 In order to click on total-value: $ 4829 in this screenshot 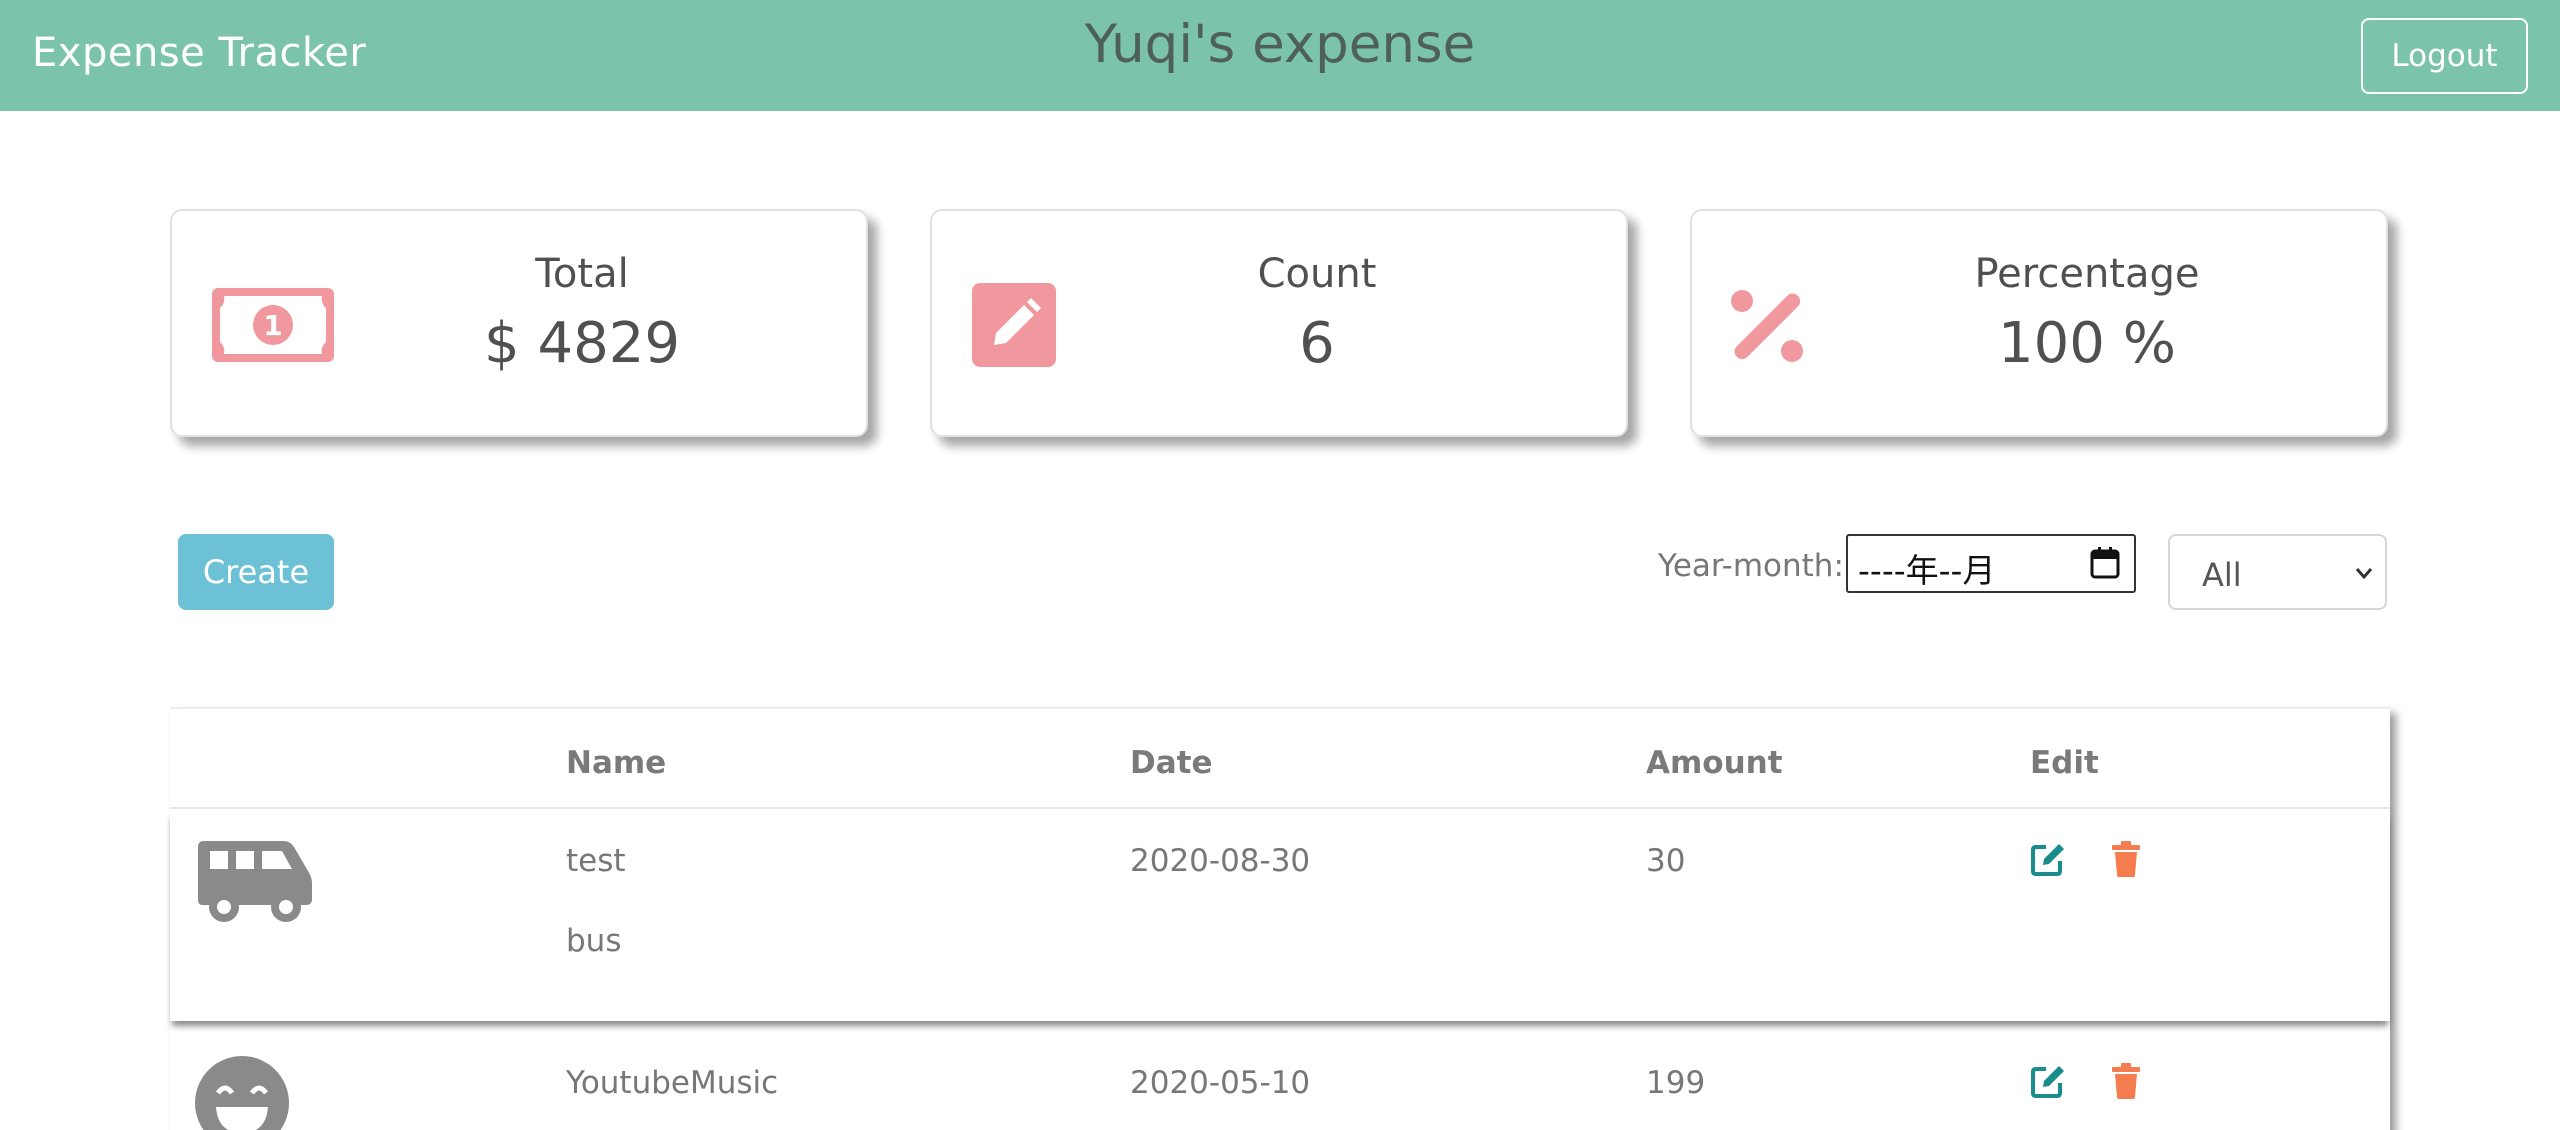, I will do `click(582, 343)`.